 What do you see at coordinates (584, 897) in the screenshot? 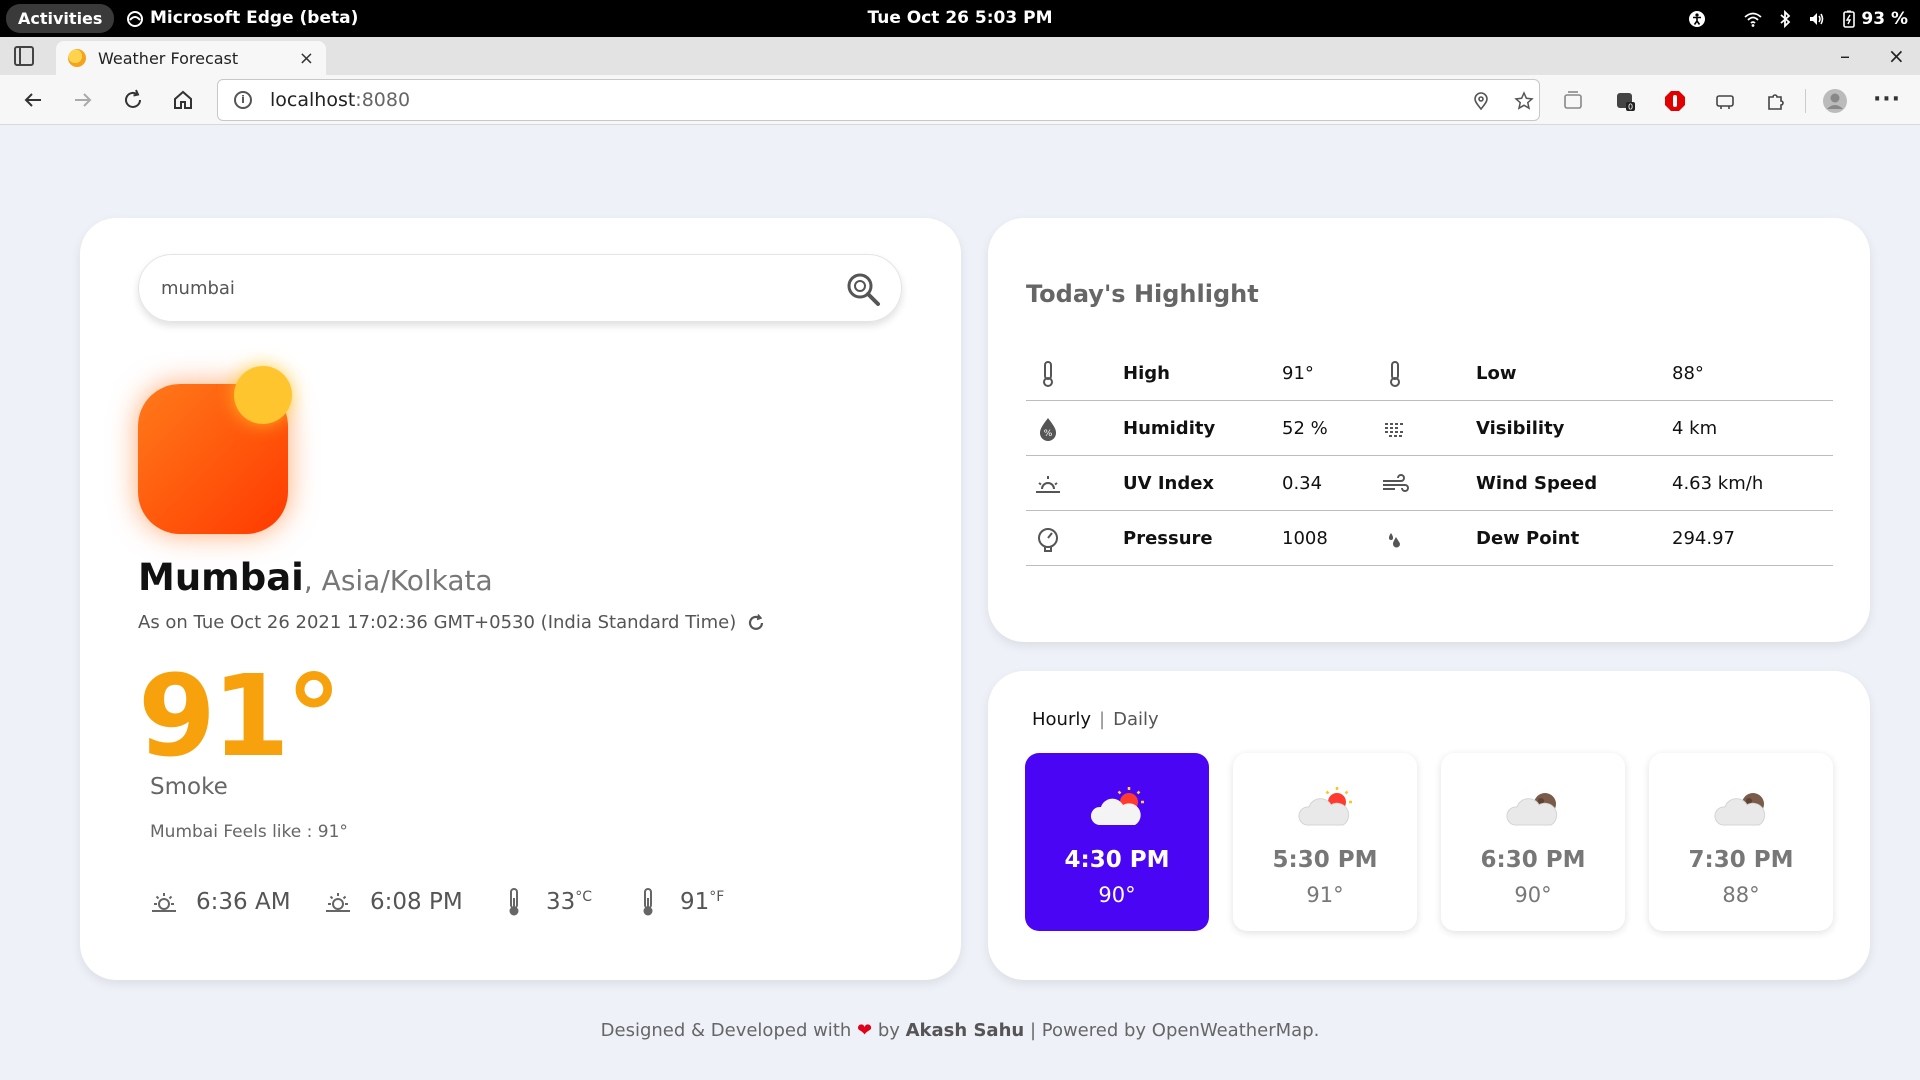
I see `celsius-unit: °C` at bounding box center [584, 897].